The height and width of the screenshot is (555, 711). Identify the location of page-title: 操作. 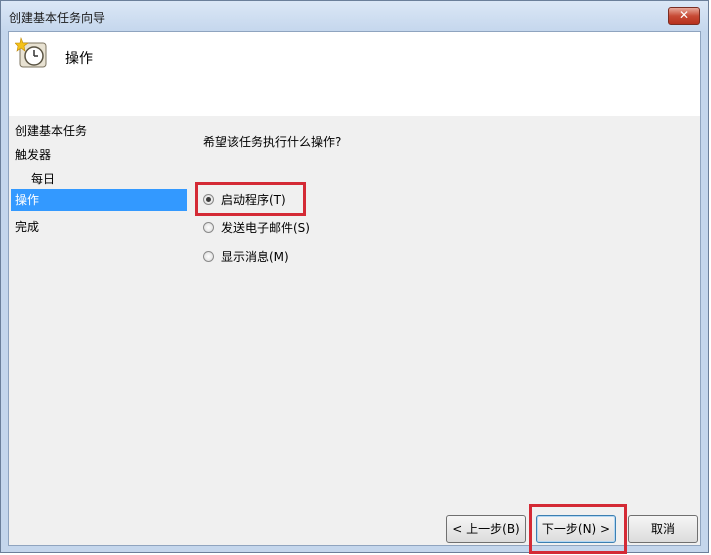
(79, 59).